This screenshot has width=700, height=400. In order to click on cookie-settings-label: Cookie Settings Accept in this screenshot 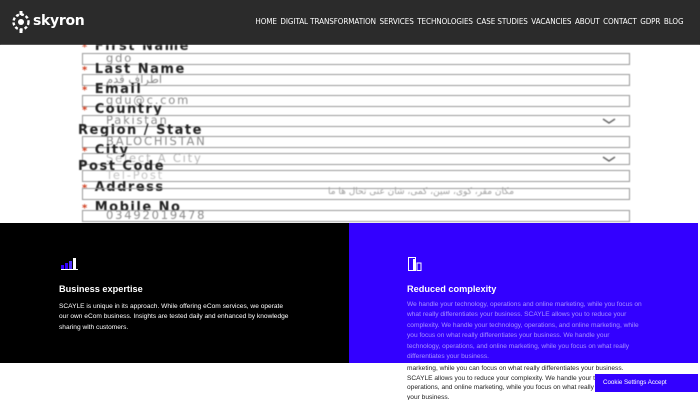, I will do `click(635, 382)`.